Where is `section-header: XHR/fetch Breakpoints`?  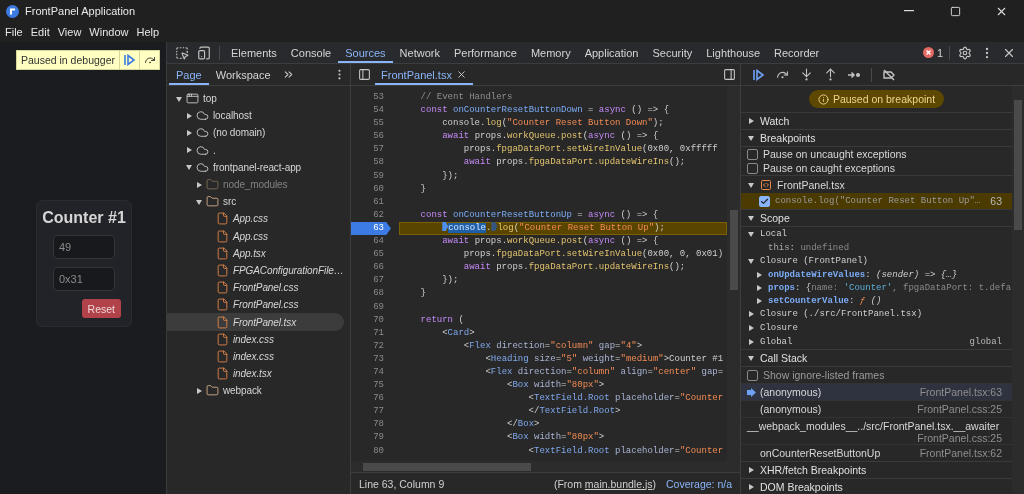 section-header: XHR/fetch Breakpoints is located at coordinates (876, 469).